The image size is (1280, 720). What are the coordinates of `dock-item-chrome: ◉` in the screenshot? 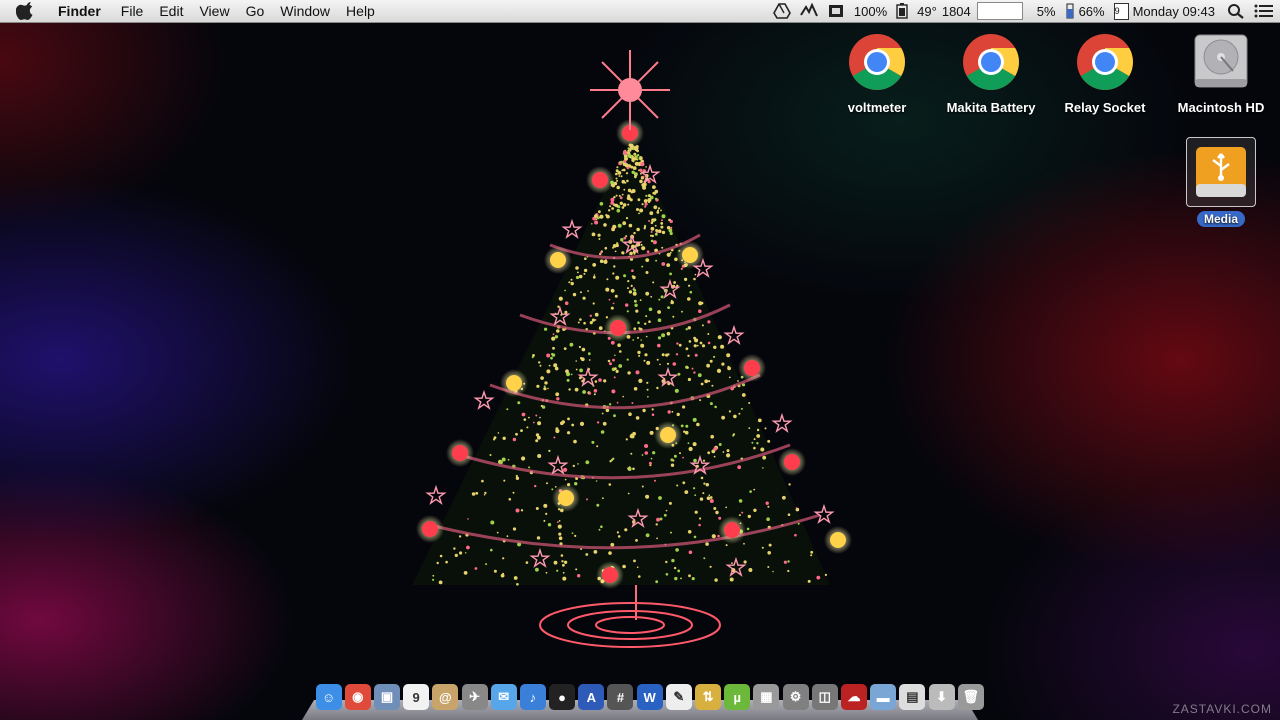 It's located at (357, 697).